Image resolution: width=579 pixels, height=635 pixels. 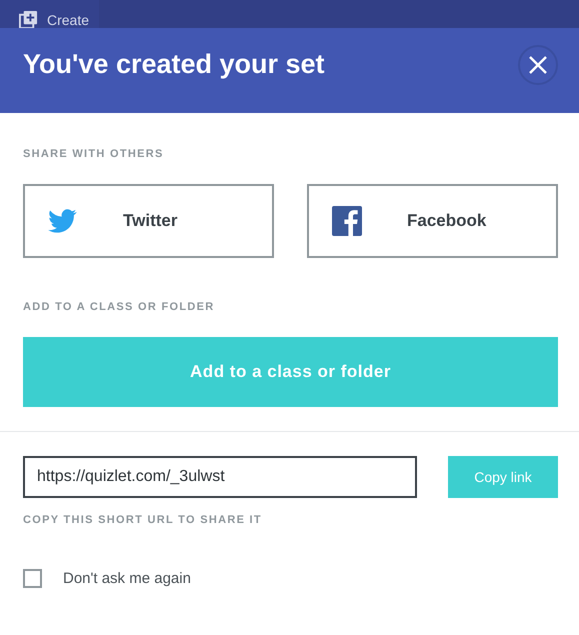 I want to click on bird-icon, so click(x=62, y=221).